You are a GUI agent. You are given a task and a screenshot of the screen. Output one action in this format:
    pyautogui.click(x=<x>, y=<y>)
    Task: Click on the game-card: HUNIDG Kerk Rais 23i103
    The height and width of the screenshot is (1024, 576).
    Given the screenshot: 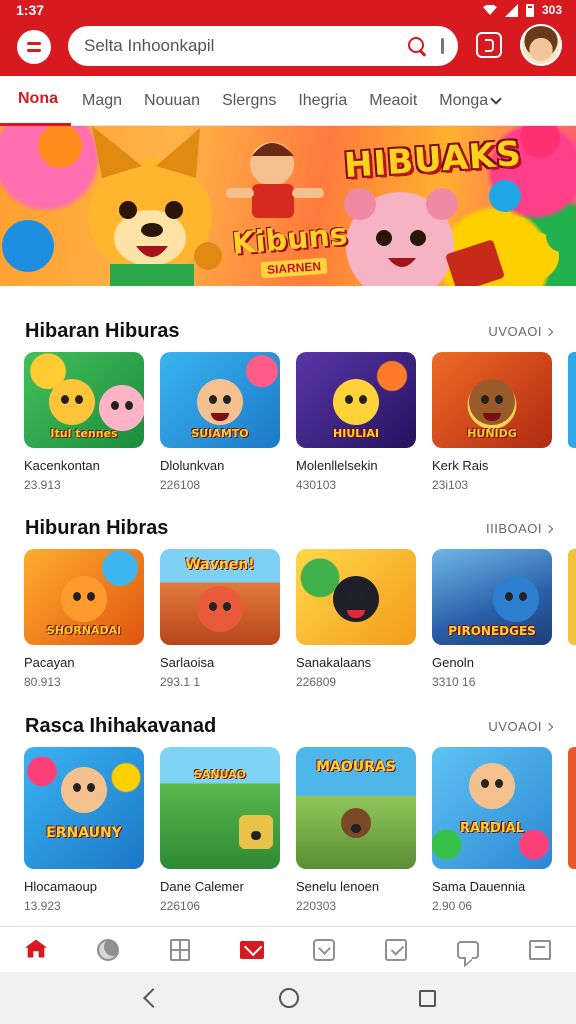 What is the action you would take?
    pyautogui.click(x=492, y=422)
    